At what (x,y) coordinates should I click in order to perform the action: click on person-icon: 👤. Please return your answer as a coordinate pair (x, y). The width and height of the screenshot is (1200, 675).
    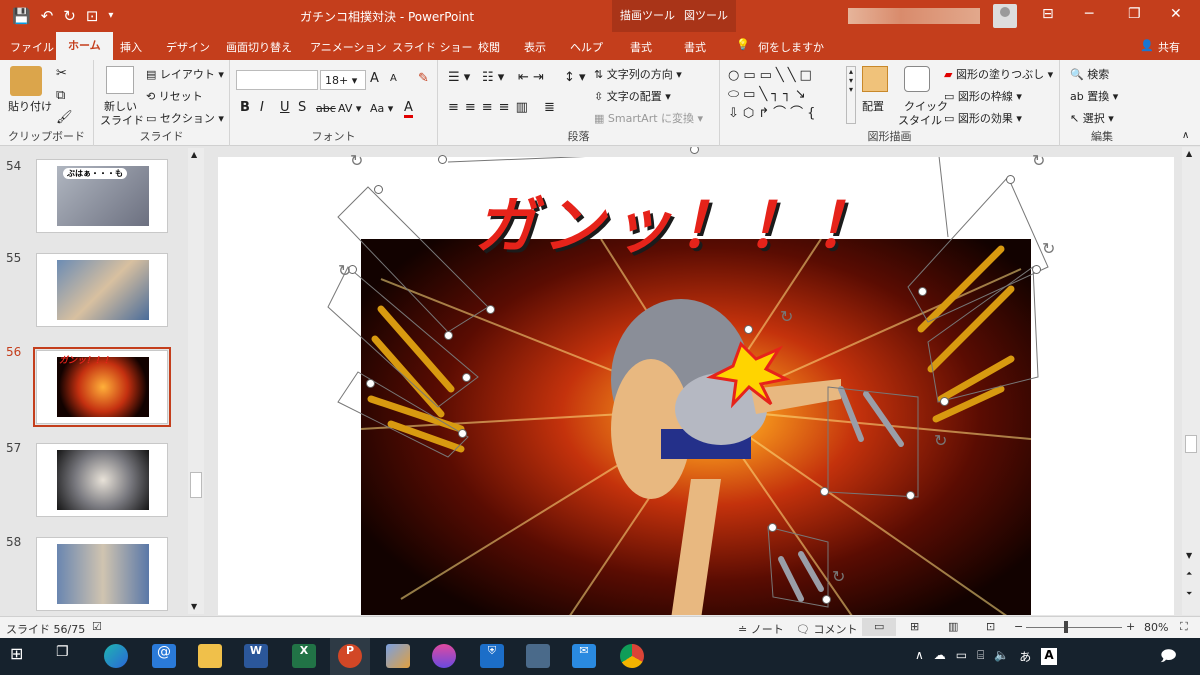
    Looking at the image, I should click on (1147, 45).